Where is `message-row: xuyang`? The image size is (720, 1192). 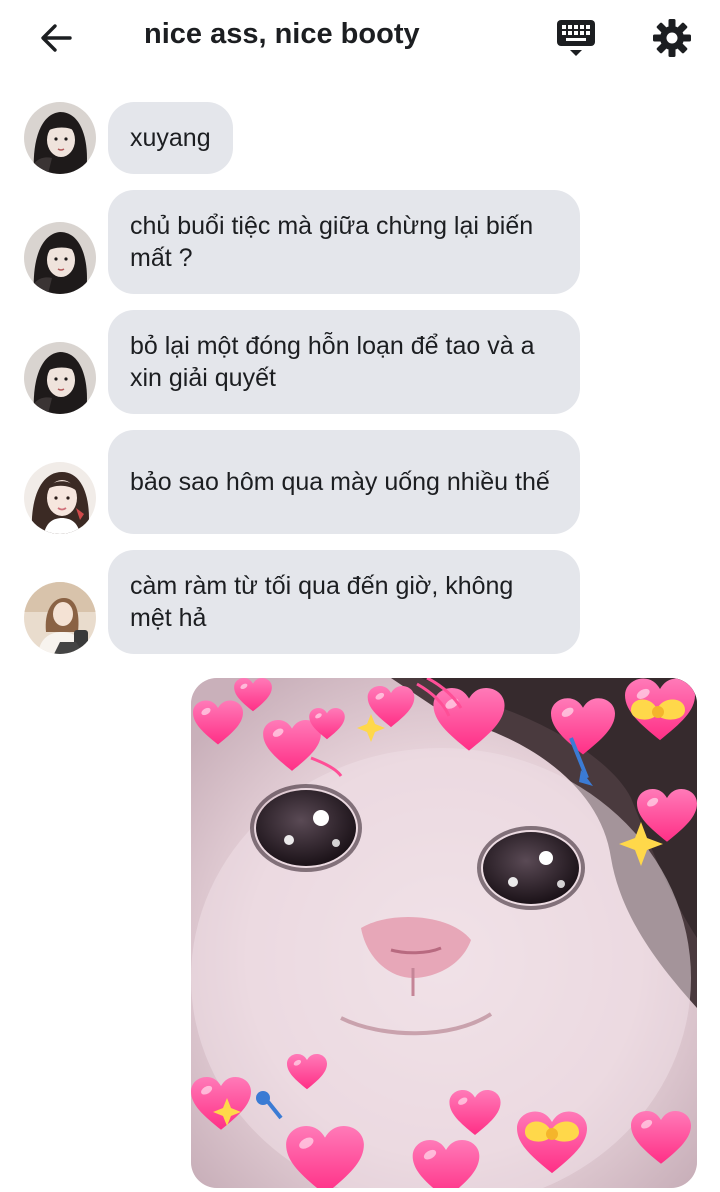 message-row: xuyang is located at coordinates (360, 138).